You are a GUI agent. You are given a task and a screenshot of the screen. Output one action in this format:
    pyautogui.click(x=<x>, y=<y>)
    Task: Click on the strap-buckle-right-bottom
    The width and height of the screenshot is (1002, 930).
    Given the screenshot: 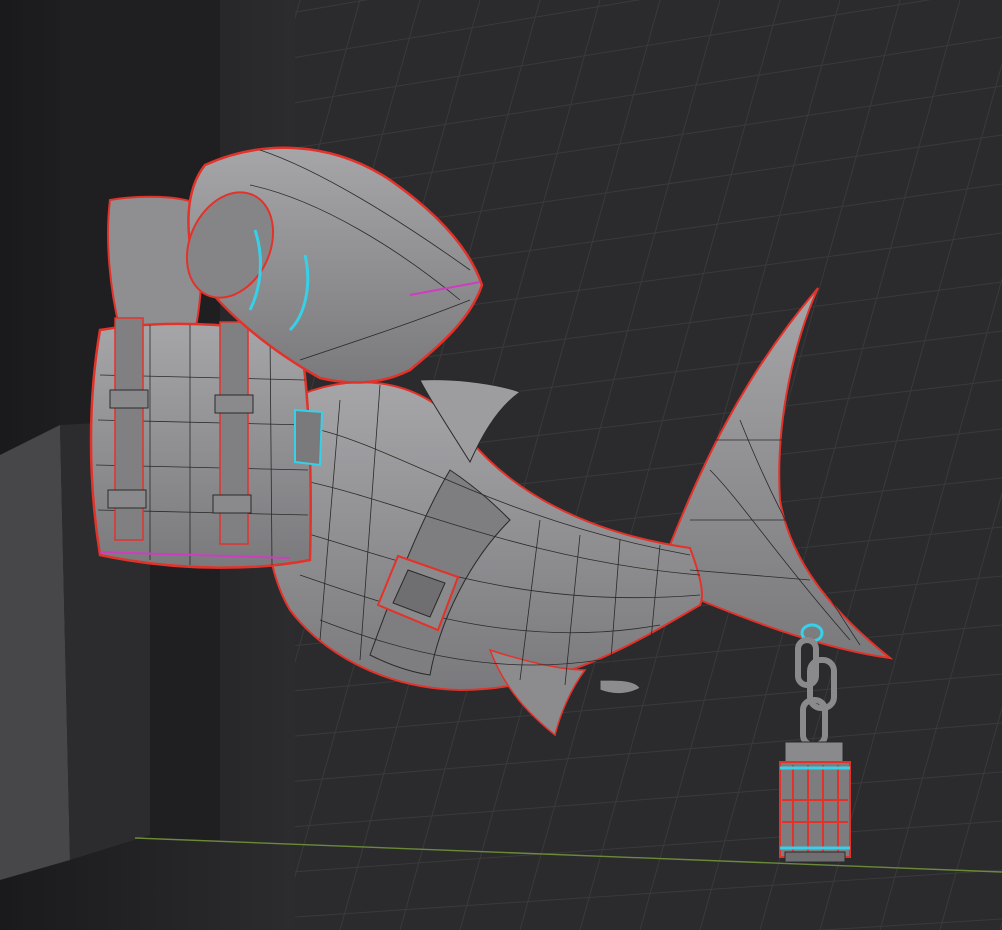 What is the action you would take?
    pyautogui.click(x=232, y=504)
    